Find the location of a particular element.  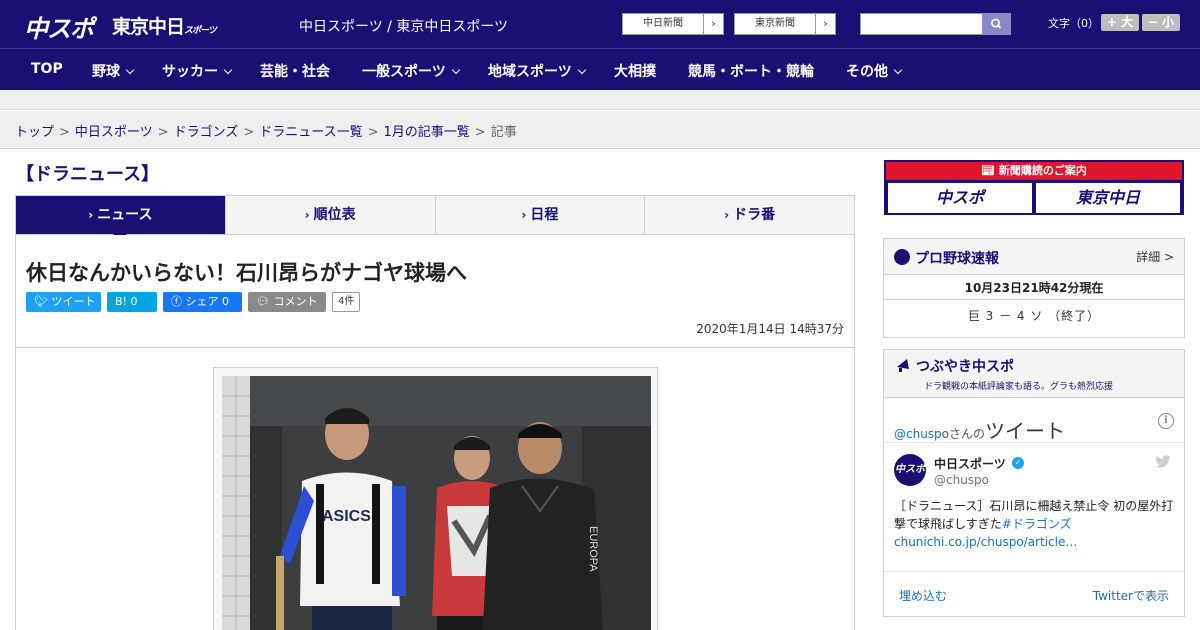

facebook-icon: ⓕ is located at coordinates (176, 301).